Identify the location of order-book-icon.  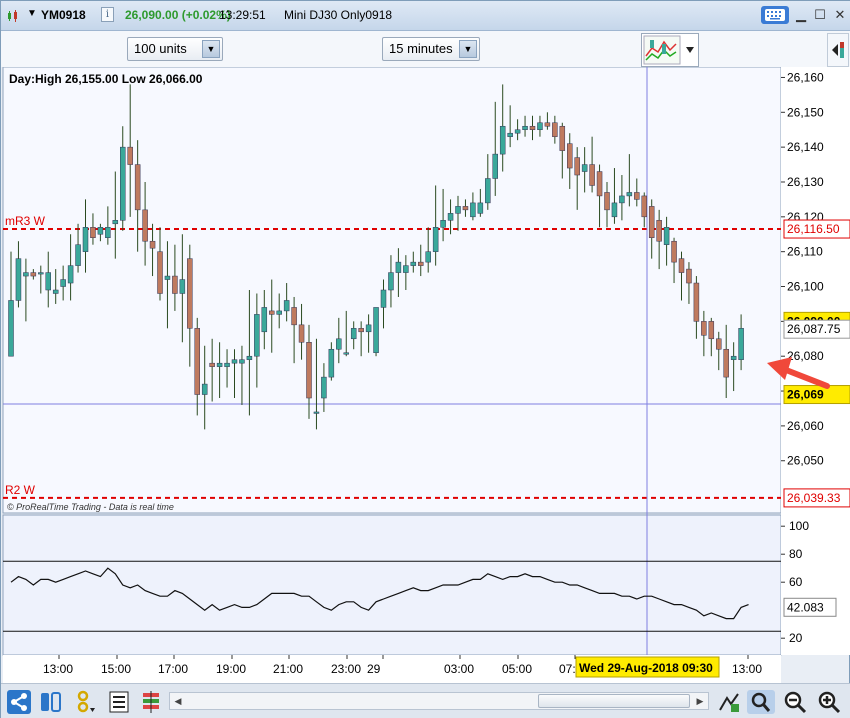
(151, 702).